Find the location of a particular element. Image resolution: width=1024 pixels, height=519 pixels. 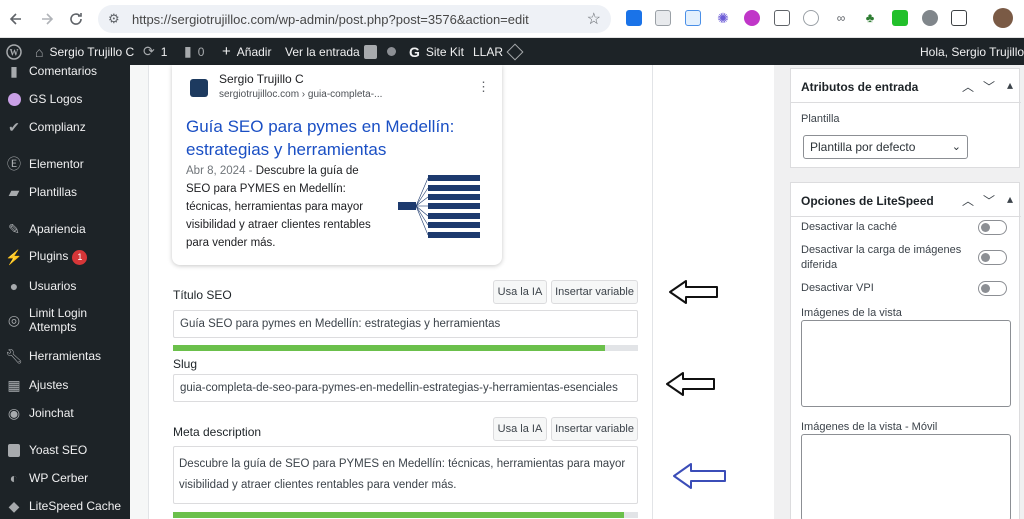

add-new-link: + Añadir is located at coordinates (246, 51).